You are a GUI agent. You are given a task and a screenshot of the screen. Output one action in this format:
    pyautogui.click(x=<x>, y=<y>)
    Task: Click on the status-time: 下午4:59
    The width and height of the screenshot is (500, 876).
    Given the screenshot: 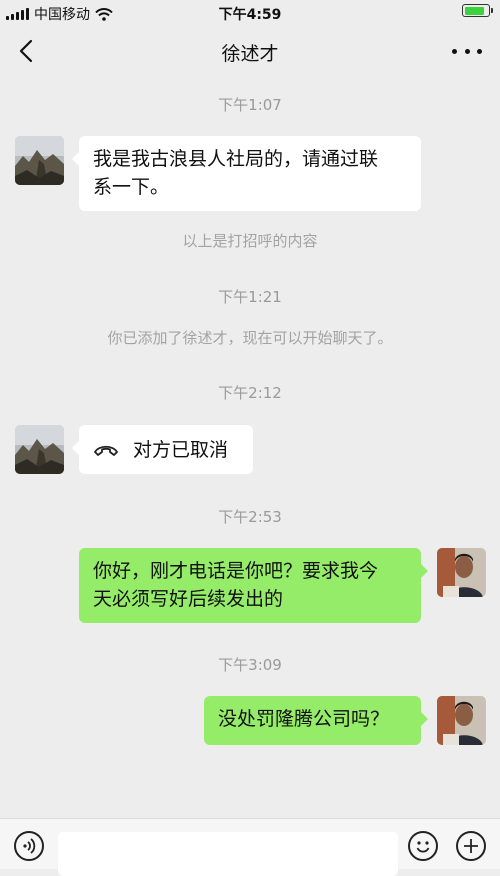 What is the action you would take?
    pyautogui.click(x=250, y=15)
    